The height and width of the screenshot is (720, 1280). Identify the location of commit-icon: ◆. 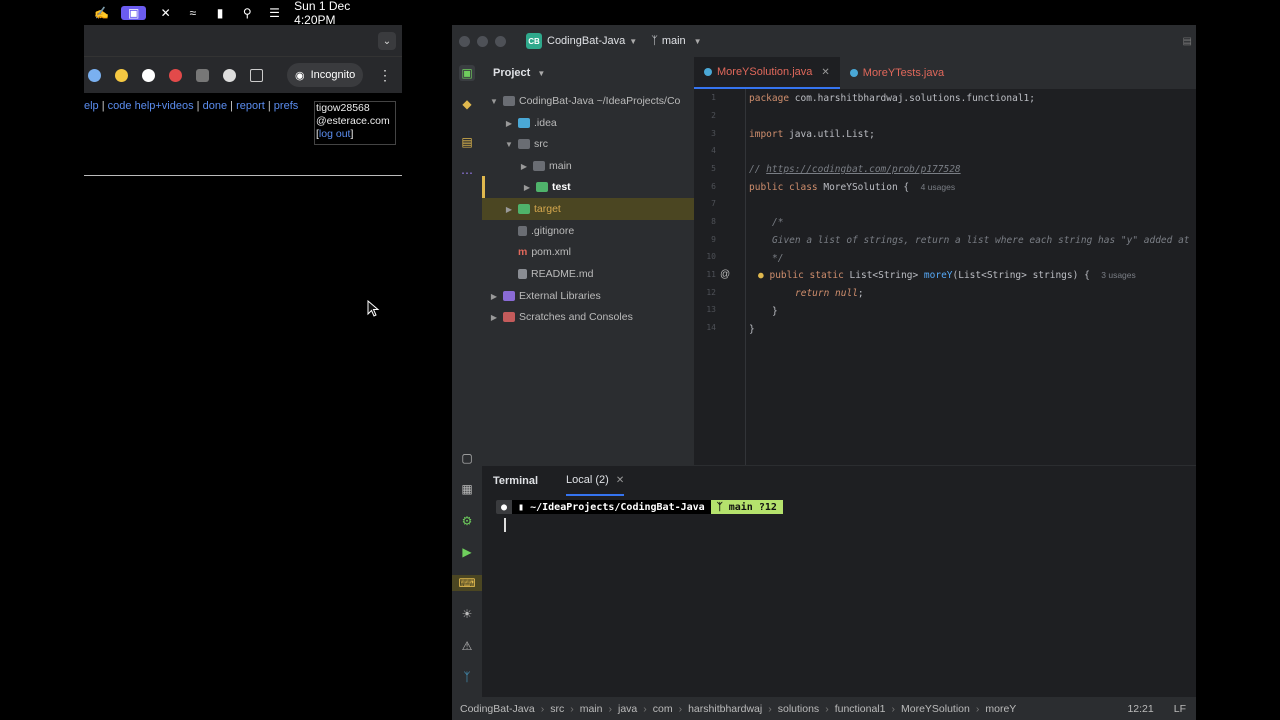
(467, 104).